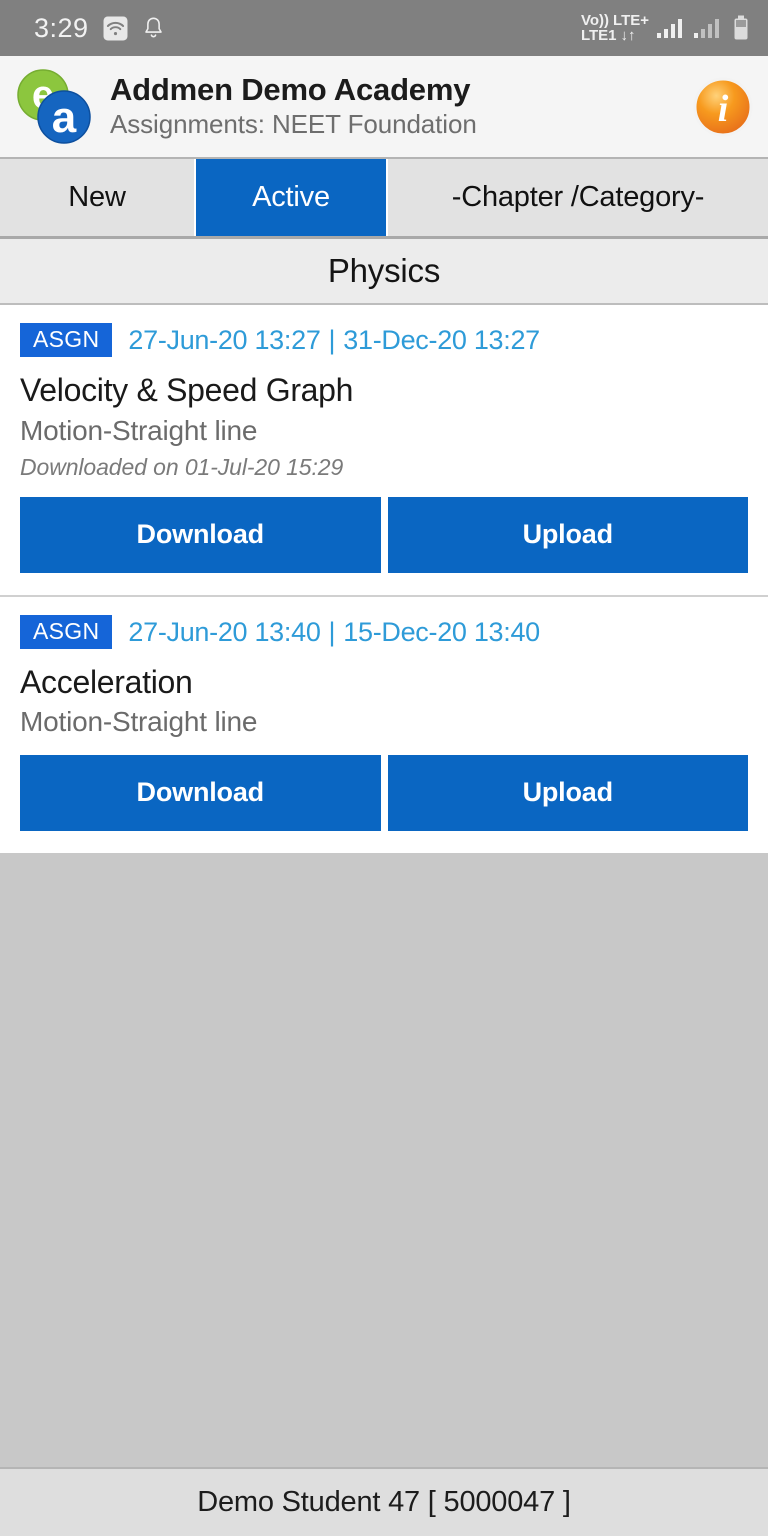 The image size is (768, 1536). What do you see at coordinates (224, 631) in the screenshot?
I see `assignment-start-date: 27-Jun-20 13:40` at bounding box center [224, 631].